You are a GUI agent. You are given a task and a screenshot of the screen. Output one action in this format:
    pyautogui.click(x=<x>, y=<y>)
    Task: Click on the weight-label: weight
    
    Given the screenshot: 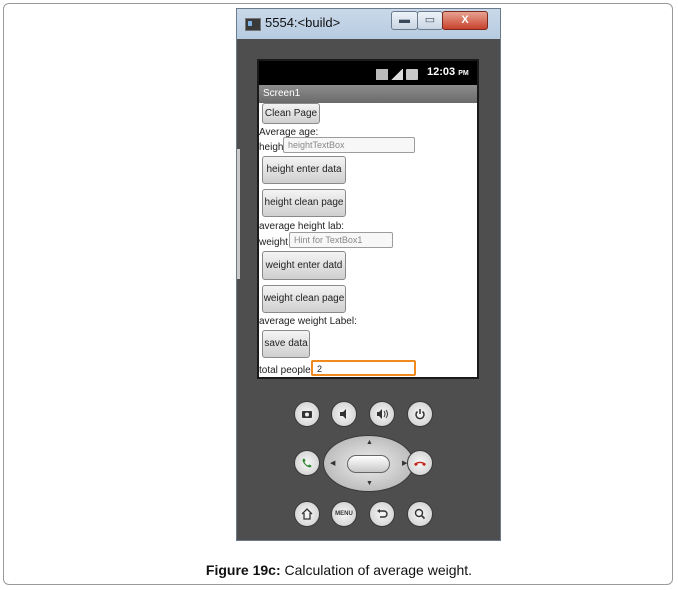 What is the action you would take?
    pyautogui.click(x=273, y=242)
    